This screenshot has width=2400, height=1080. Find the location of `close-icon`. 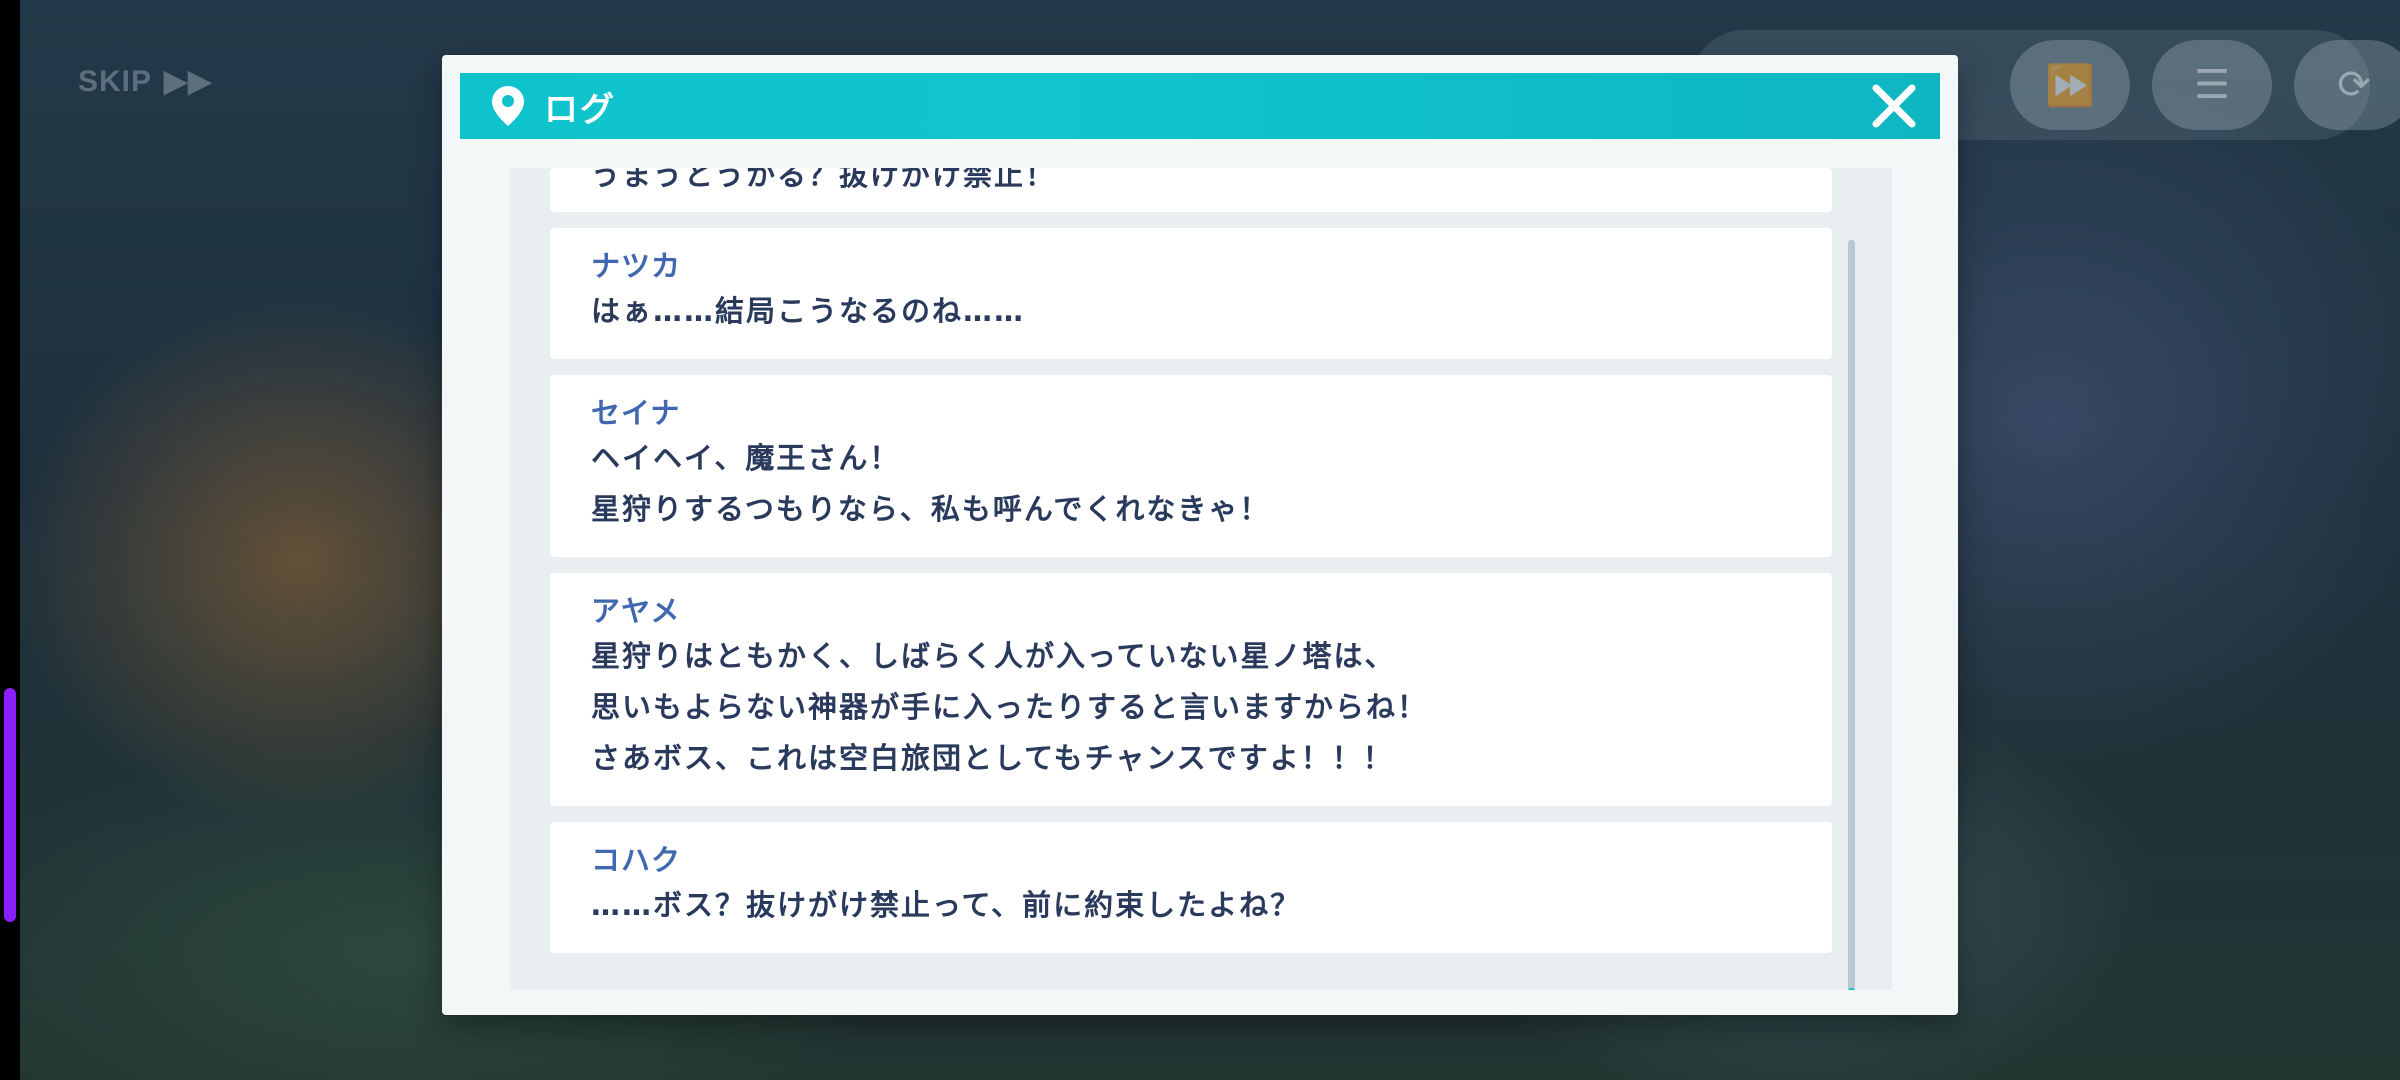

close-icon is located at coordinates (1894, 106).